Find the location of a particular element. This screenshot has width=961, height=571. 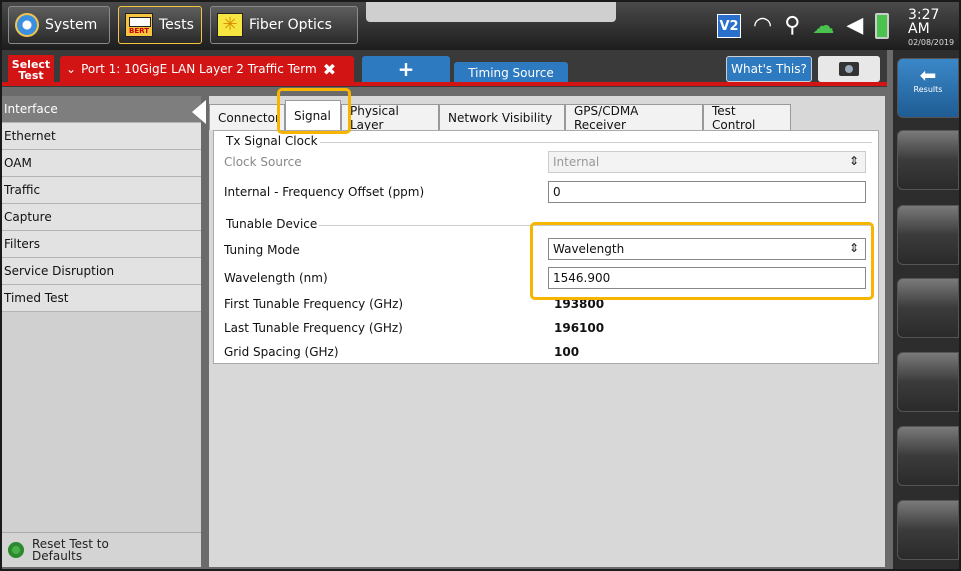

select-test-button: Select Test is located at coordinates (31, 70).